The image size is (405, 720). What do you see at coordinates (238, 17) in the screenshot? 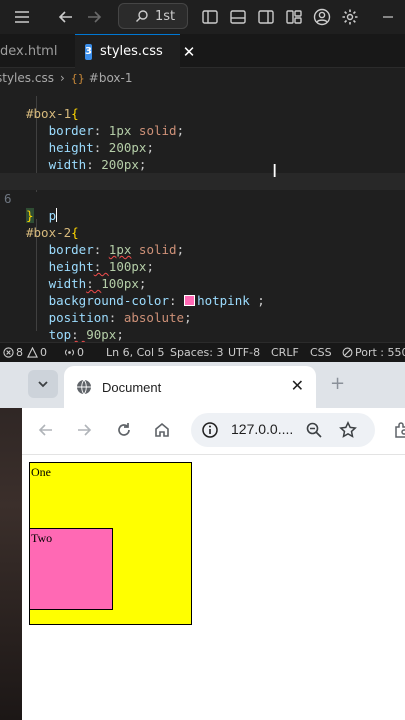
I see `toggle-panel-icon` at bounding box center [238, 17].